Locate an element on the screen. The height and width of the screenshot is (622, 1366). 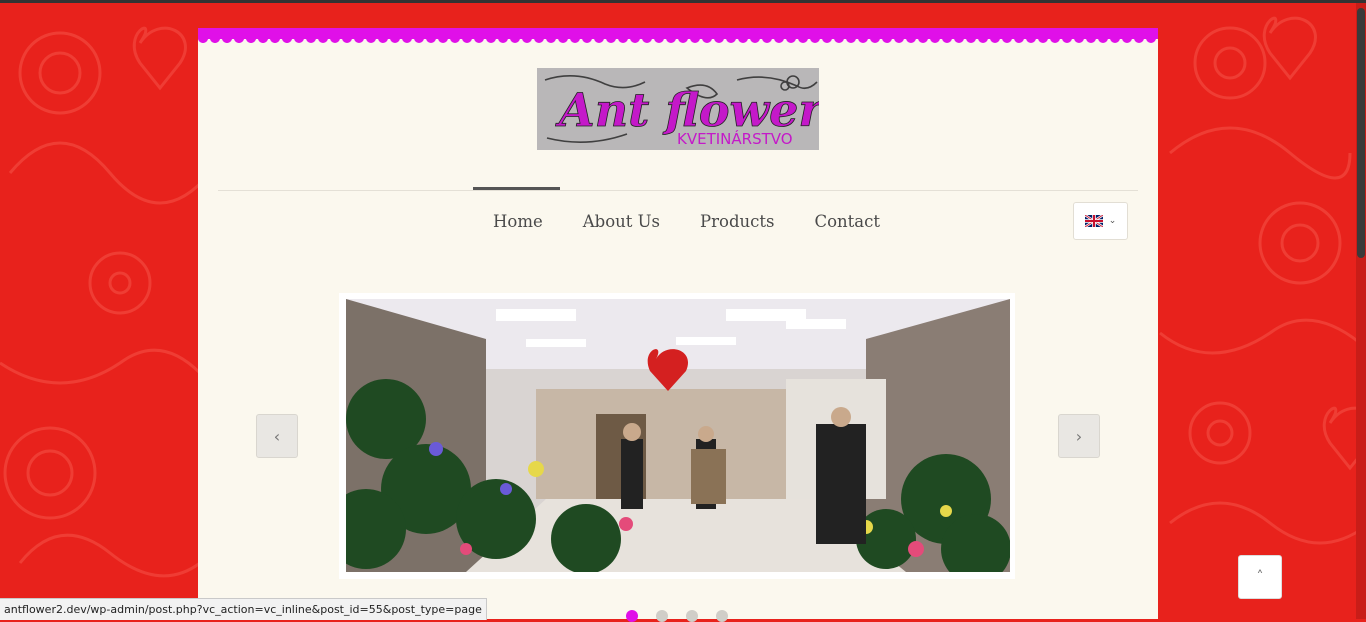
chevron-left-icon: ‹ is located at coordinates (277, 436).